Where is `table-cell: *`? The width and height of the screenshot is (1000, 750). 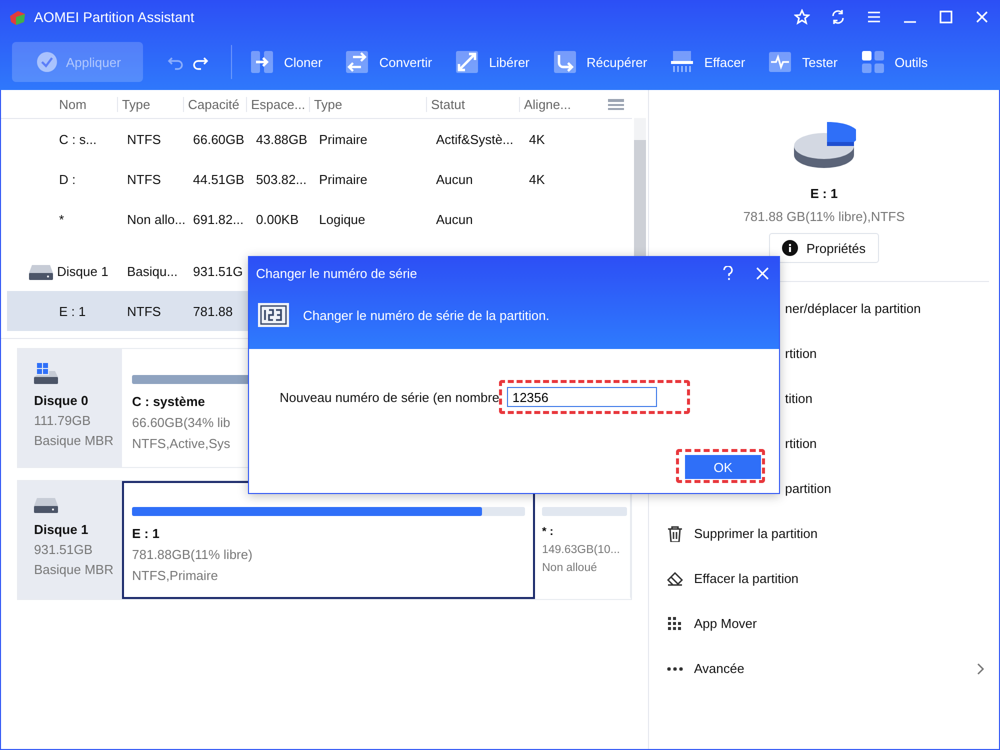 table-cell: * is located at coordinates (61, 219).